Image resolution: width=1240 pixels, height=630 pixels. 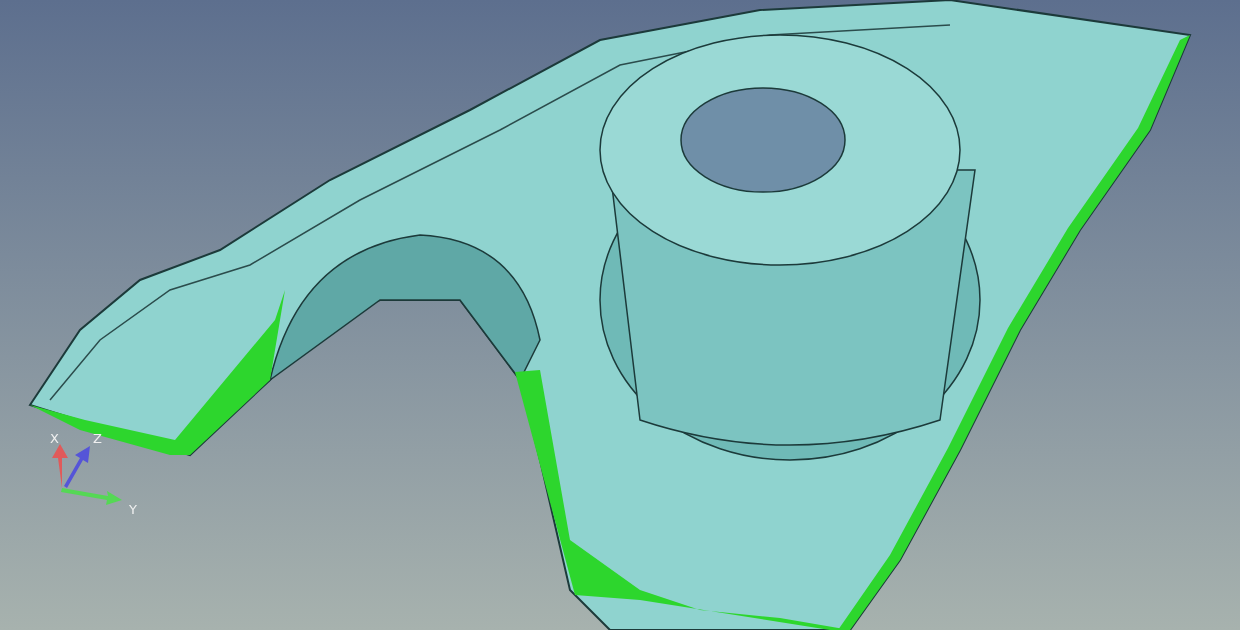 What do you see at coordinates (54, 438) in the screenshot?
I see `axis-label: X` at bounding box center [54, 438].